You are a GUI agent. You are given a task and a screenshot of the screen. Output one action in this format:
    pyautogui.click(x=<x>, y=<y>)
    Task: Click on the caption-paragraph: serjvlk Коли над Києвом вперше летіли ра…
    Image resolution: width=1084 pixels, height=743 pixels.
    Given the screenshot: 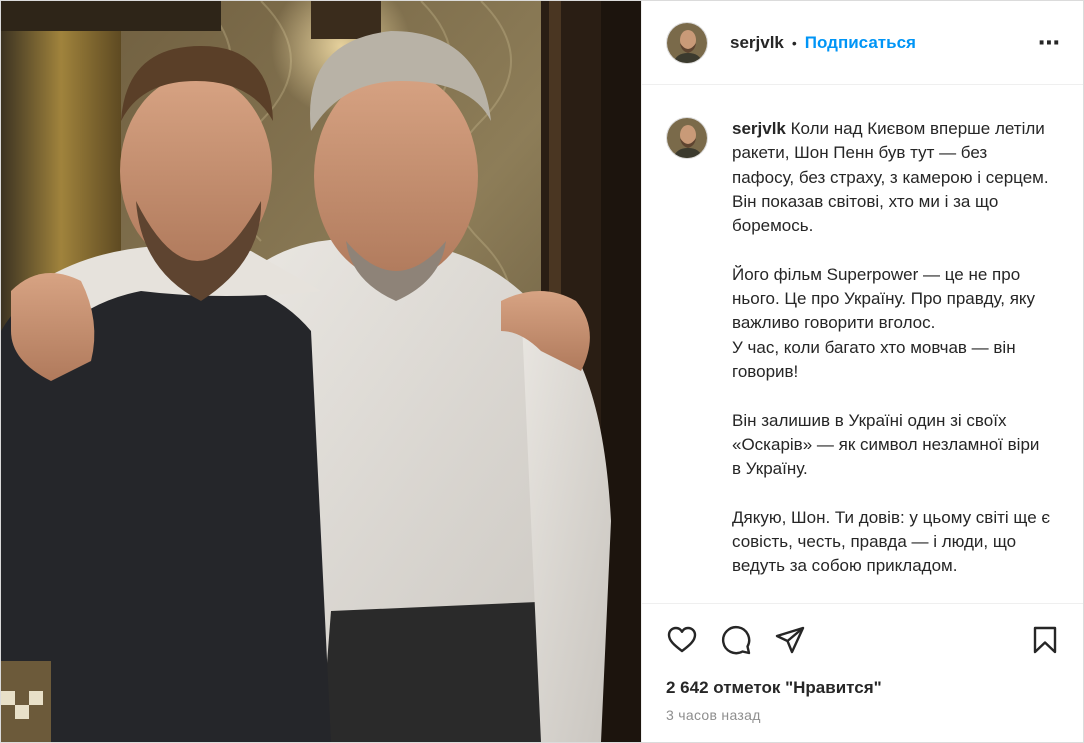 What is the action you would take?
    pyautogui.click(x=892, y=153)
    